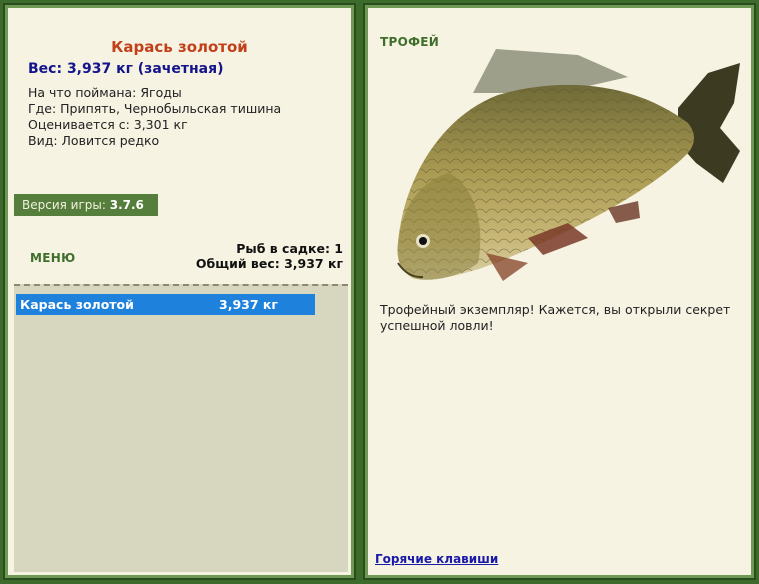 This screenshot has height=584, width=759. What do you see at coordinates (105, 92) in the screenshot?
I see `bait-info: На что поймана: Ягоды` at bounding box center [105, 92].